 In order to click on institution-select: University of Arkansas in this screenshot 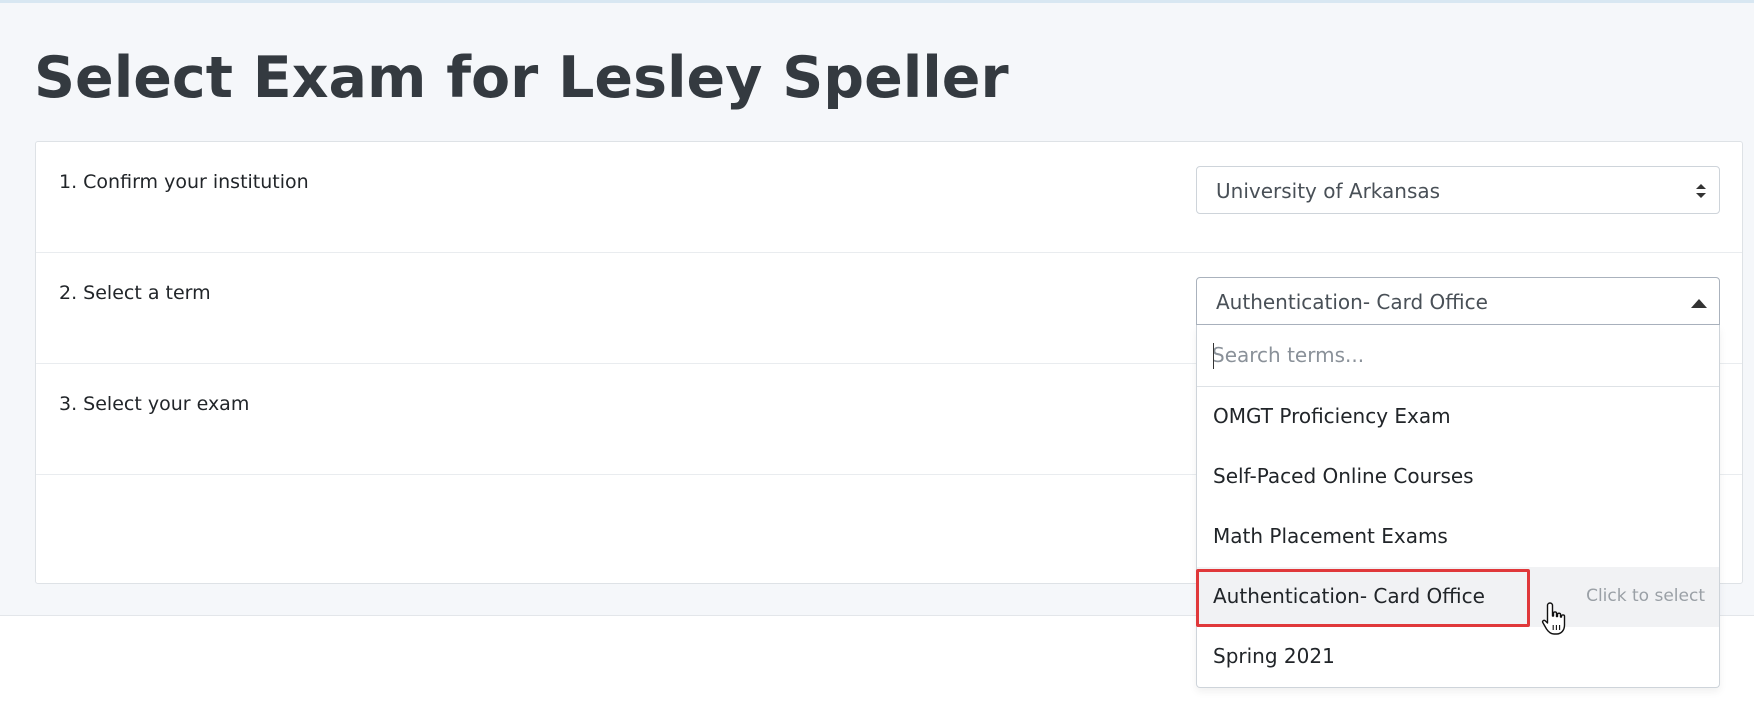, I will do `click(1458, 190)`.